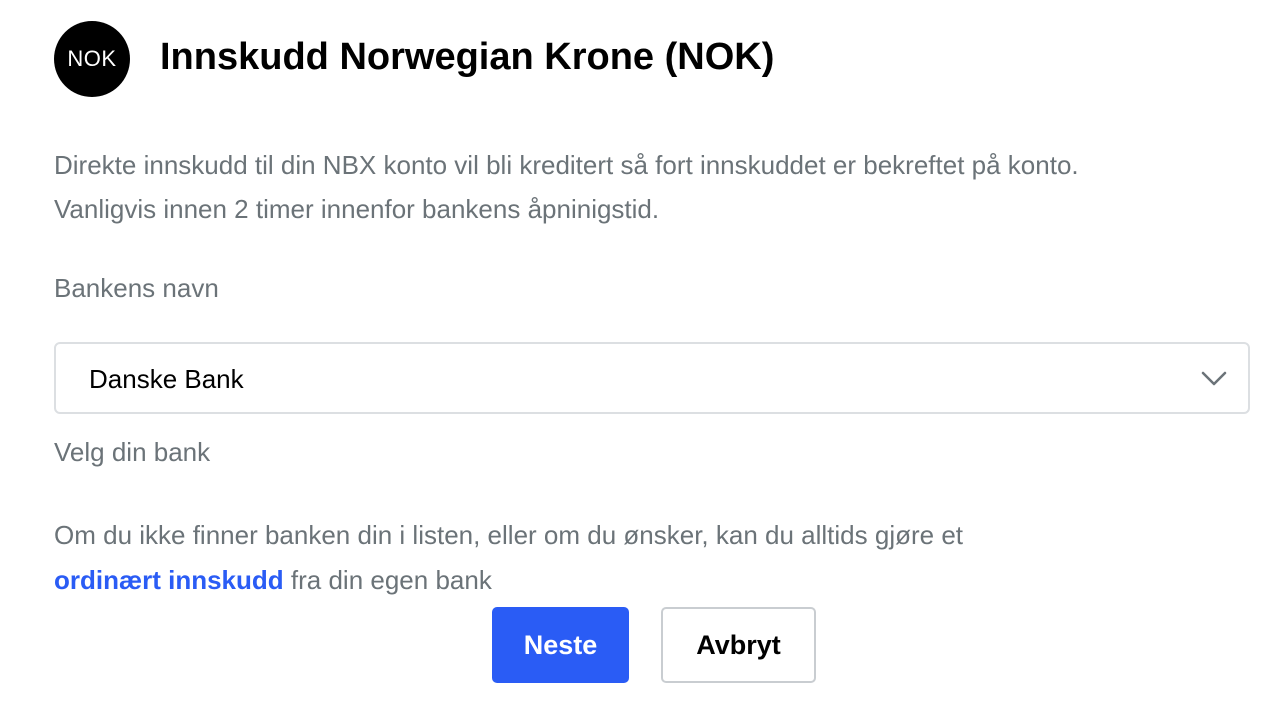 The height and width of the screenshot is (714, 1274). I want to click on currency-badge: NOK, so click(92, 59).